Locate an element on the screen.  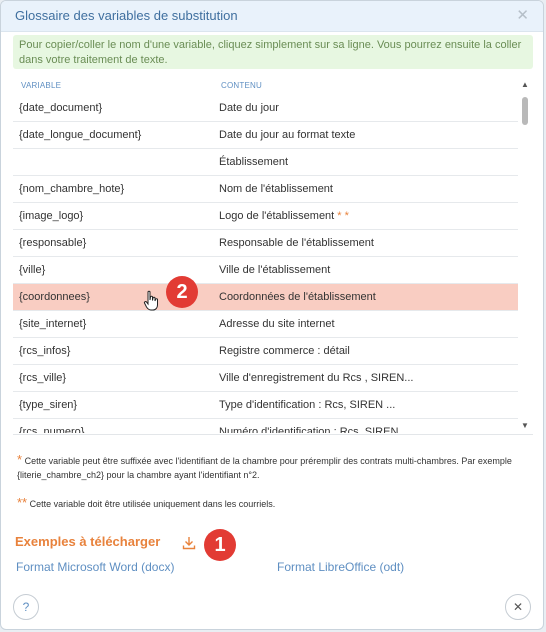
variable-cell: {rcs_numero} is located at coordinates (52, 429).